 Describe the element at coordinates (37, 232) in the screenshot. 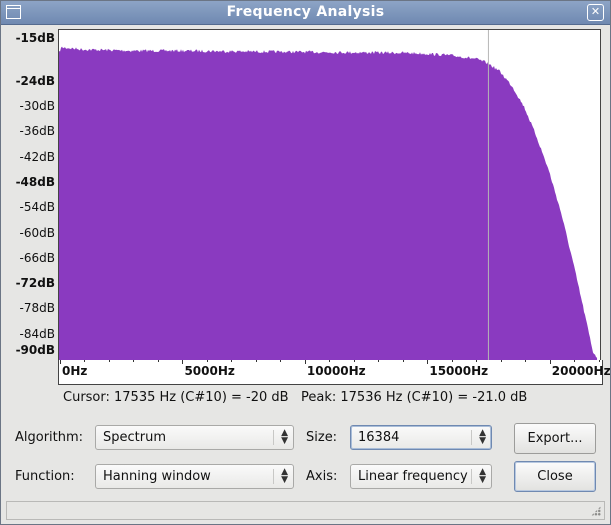

I see `db-tick-label: -60dB` at that location.